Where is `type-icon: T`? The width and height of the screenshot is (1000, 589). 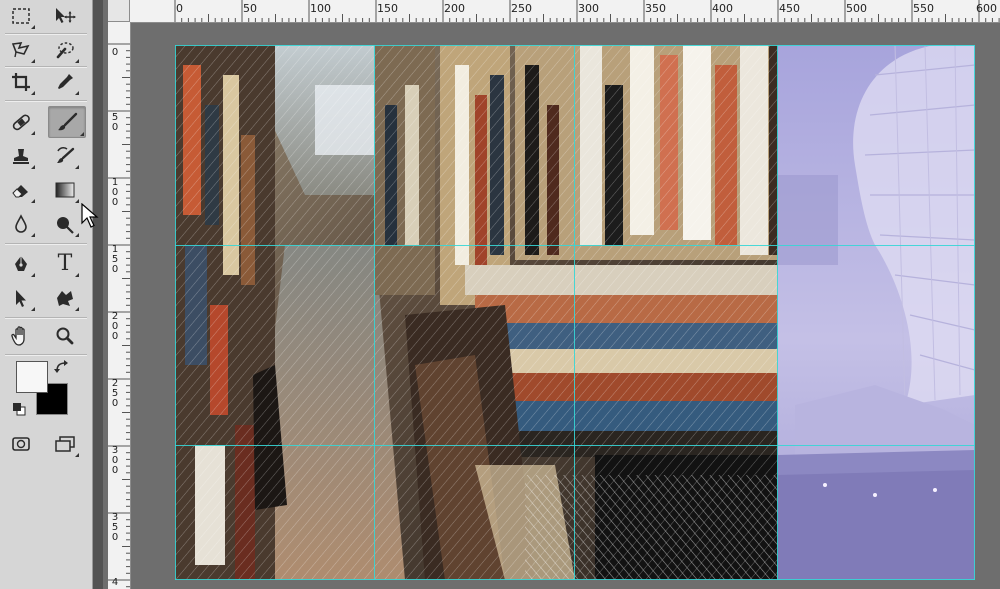
type-icon: T is located at coordinates (65, 263).